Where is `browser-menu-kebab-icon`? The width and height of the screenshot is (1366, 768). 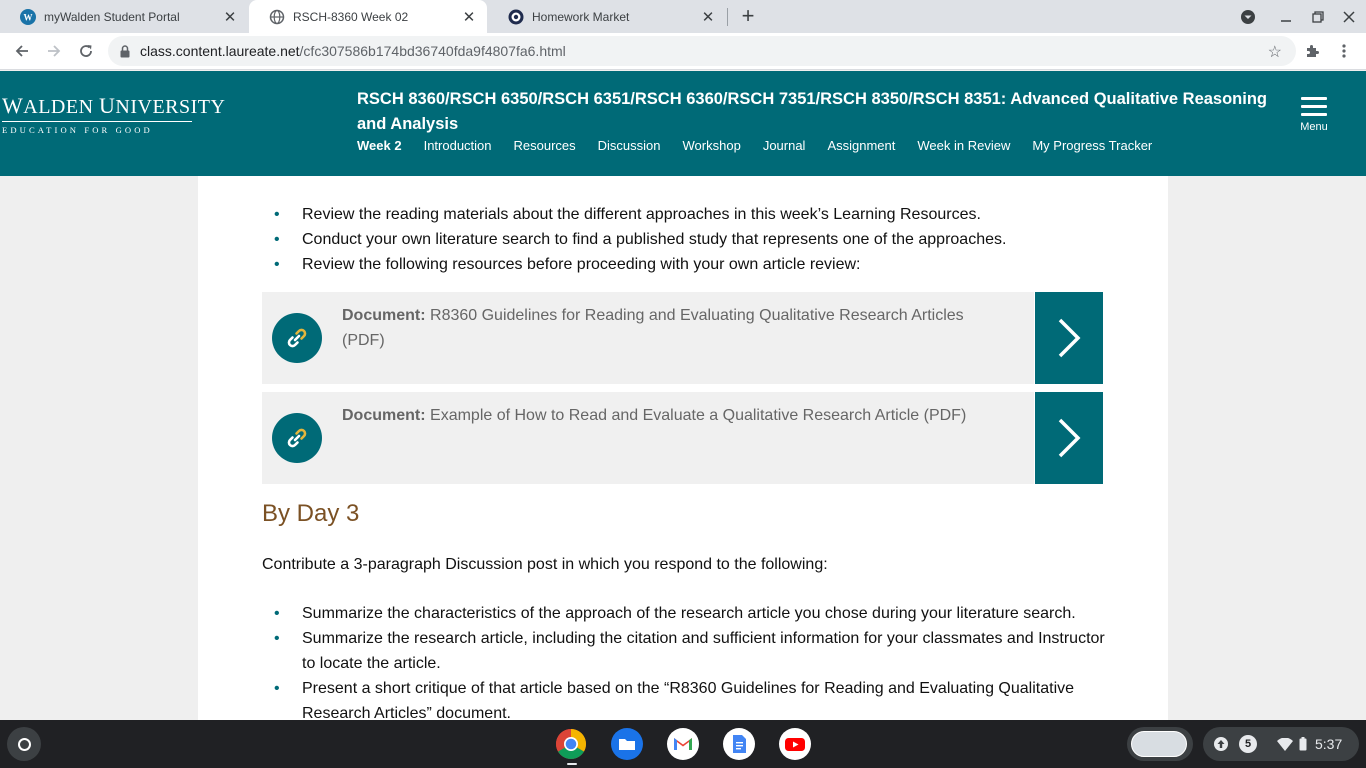 browser-menu-kebab-icon is located at coordinates (1344, 51).